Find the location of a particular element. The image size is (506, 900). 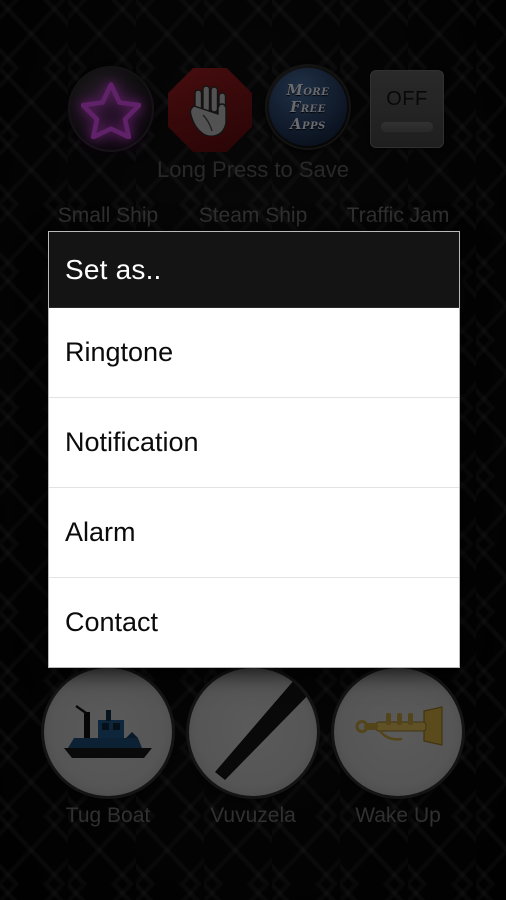

dialog-option-alarm: Alarm is located at coordinates (254, 533).